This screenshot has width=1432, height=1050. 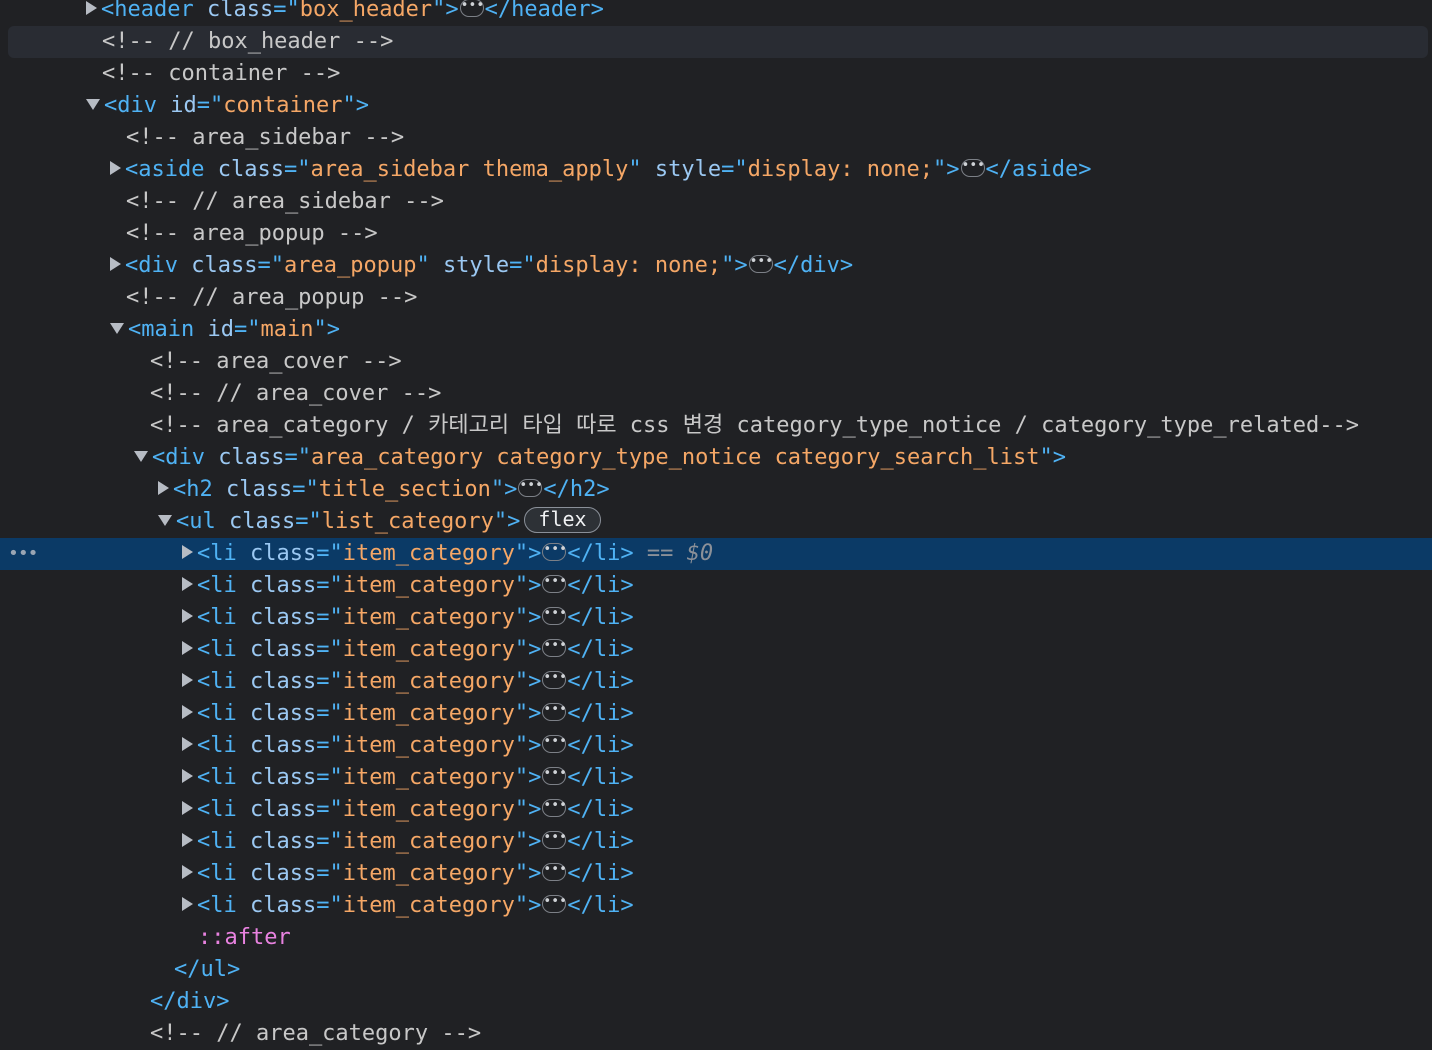 What do you see at coordinates (716, 522) in the screenshot?
I see `dom-node-row: <ul class="list_category"> flex` at bounding box center [716, 522].